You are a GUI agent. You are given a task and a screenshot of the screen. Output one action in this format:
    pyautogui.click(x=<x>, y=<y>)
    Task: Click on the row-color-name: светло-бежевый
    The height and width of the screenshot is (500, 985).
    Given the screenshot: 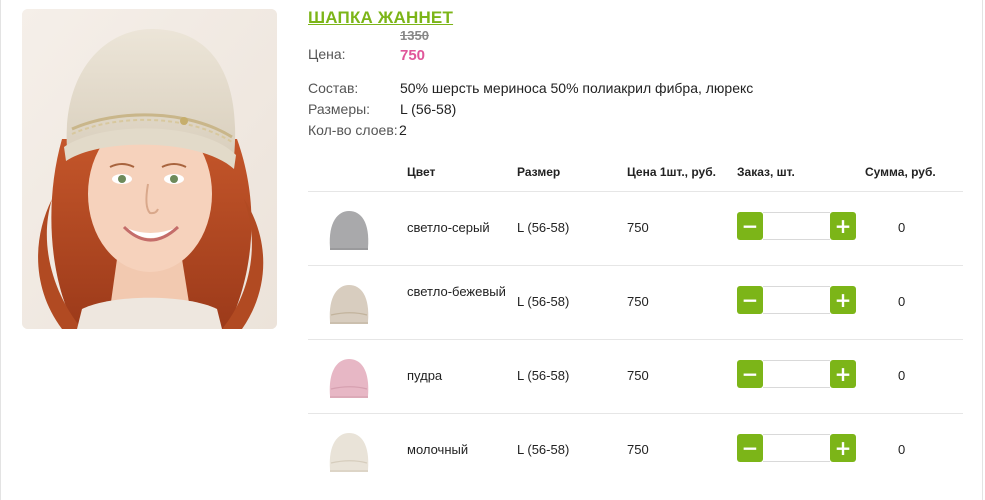 What is the action you would take?
    pyautogui.click(x=456, y=291)
    